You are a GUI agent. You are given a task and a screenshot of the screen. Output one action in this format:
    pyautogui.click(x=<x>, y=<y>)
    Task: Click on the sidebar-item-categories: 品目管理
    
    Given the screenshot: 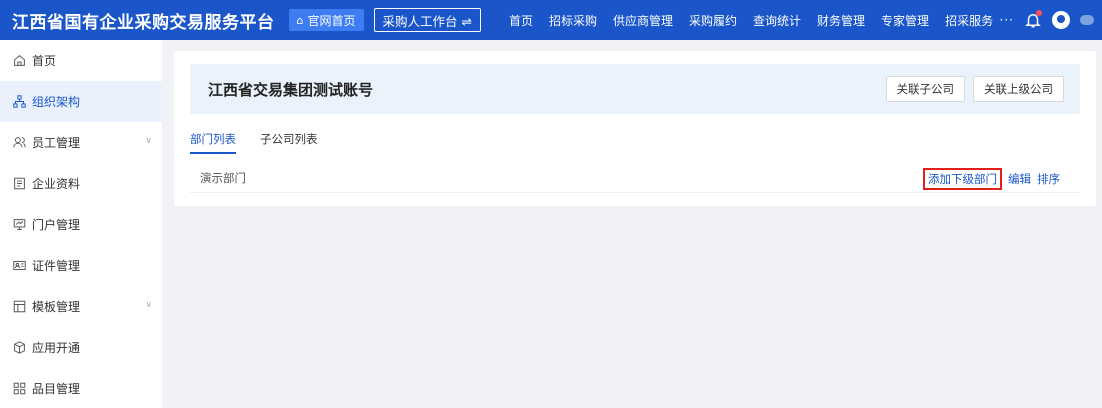 What is the action you would take?
    pyautogui.click(x=81, y=388)
    